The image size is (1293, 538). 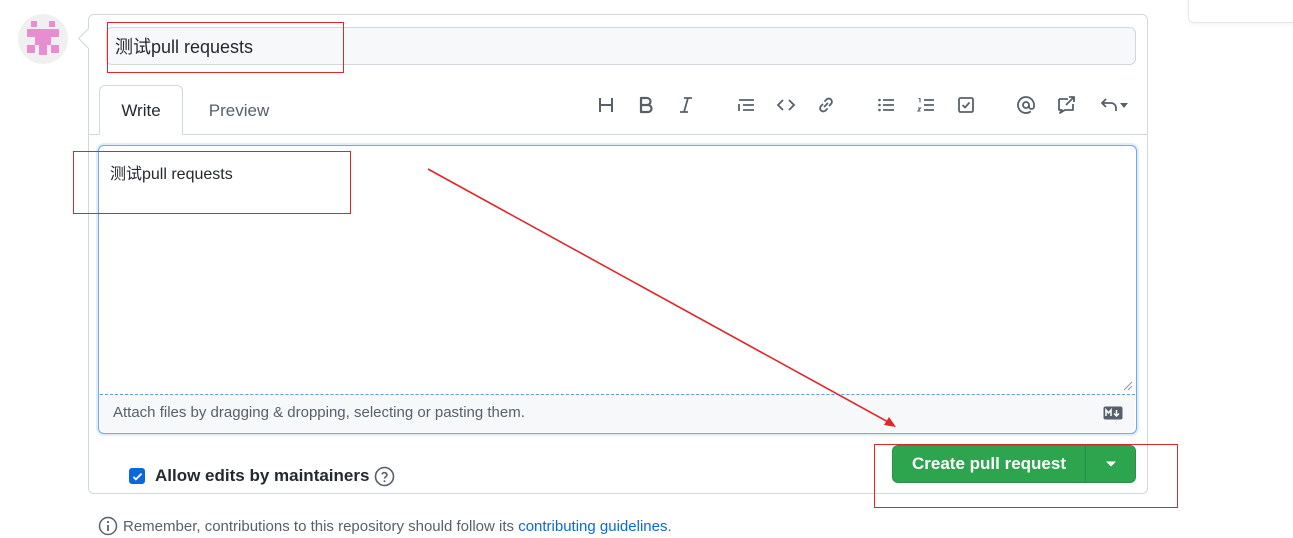 What do you see at coordinates (606, 105) in the screenshot?
I see `heading-icon` at bounding box center [606, 105].